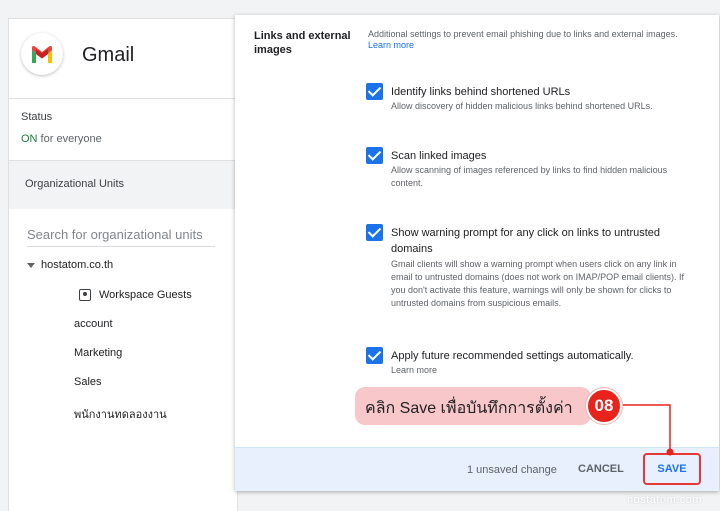 This screenshot has height=511, width=720. What do you see at coordinates (665, 500) in the screenshot?
I see `watermark: hostatom.com` at bounding box center [665, 500].